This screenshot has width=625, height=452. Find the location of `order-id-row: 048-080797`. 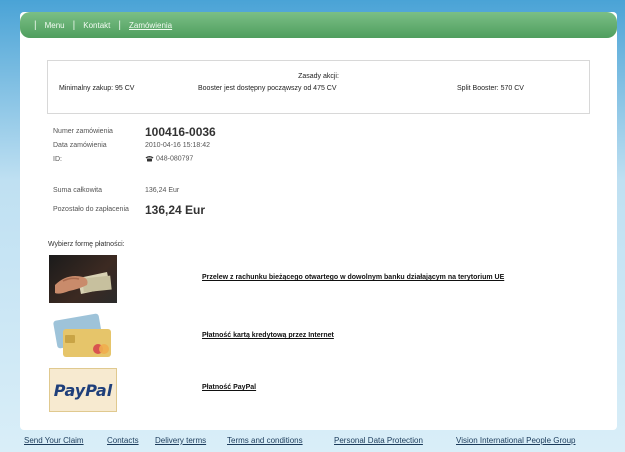

order-id-row: 048-080797 is located at coordinates (169, 158).